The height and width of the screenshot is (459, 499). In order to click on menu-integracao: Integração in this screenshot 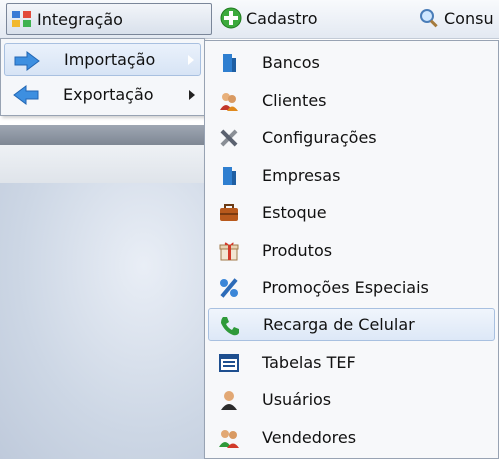, I will do `click(109, 19)`.